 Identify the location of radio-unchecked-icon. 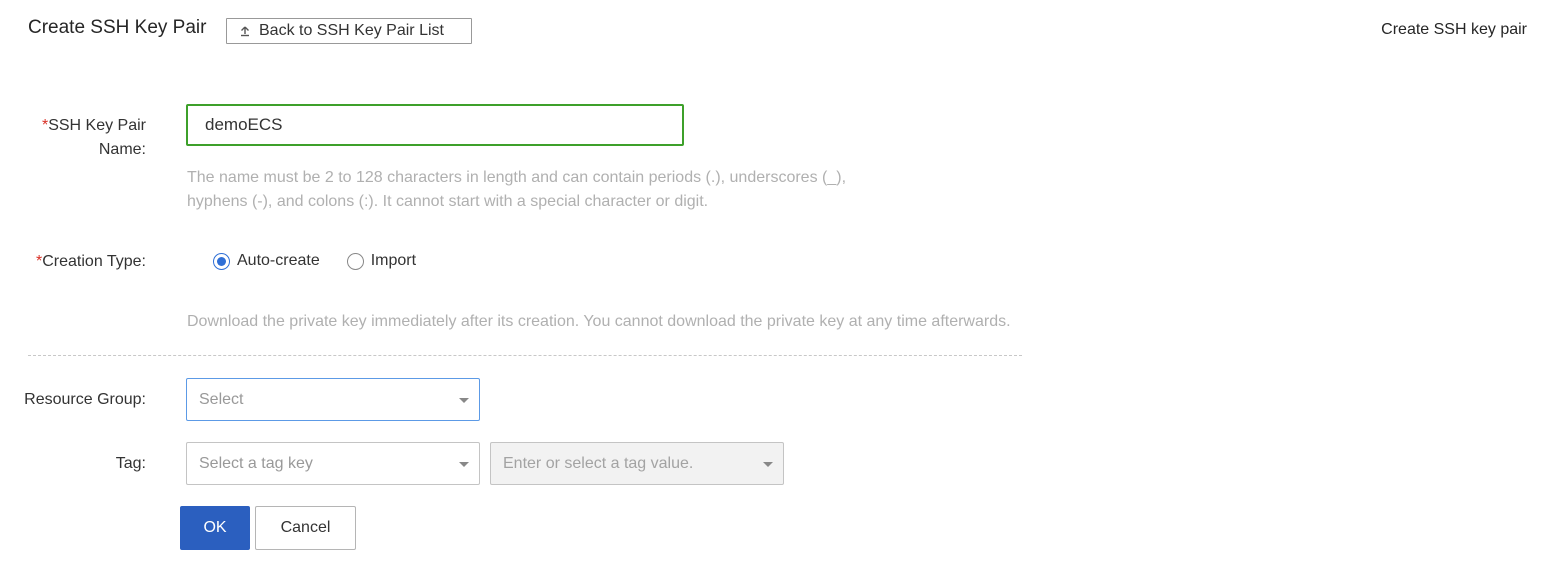
(355, 261).